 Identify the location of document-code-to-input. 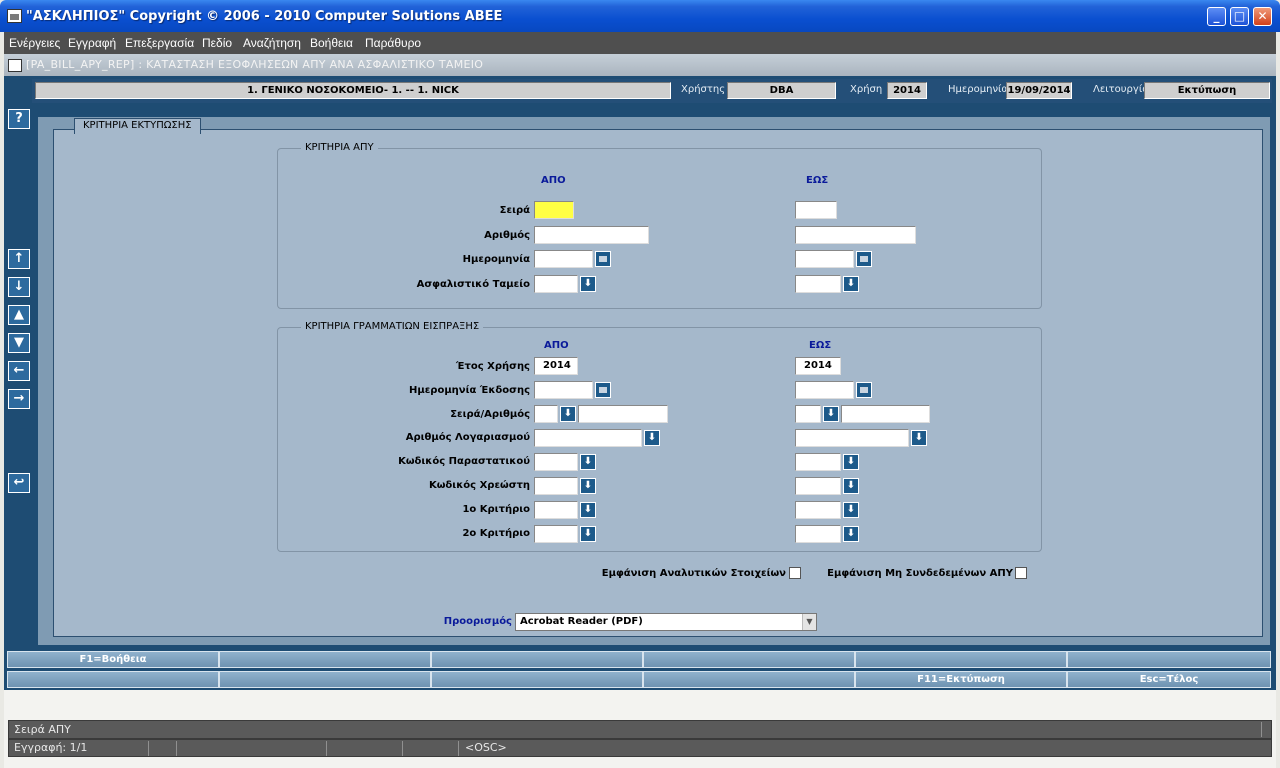
(818, 462).